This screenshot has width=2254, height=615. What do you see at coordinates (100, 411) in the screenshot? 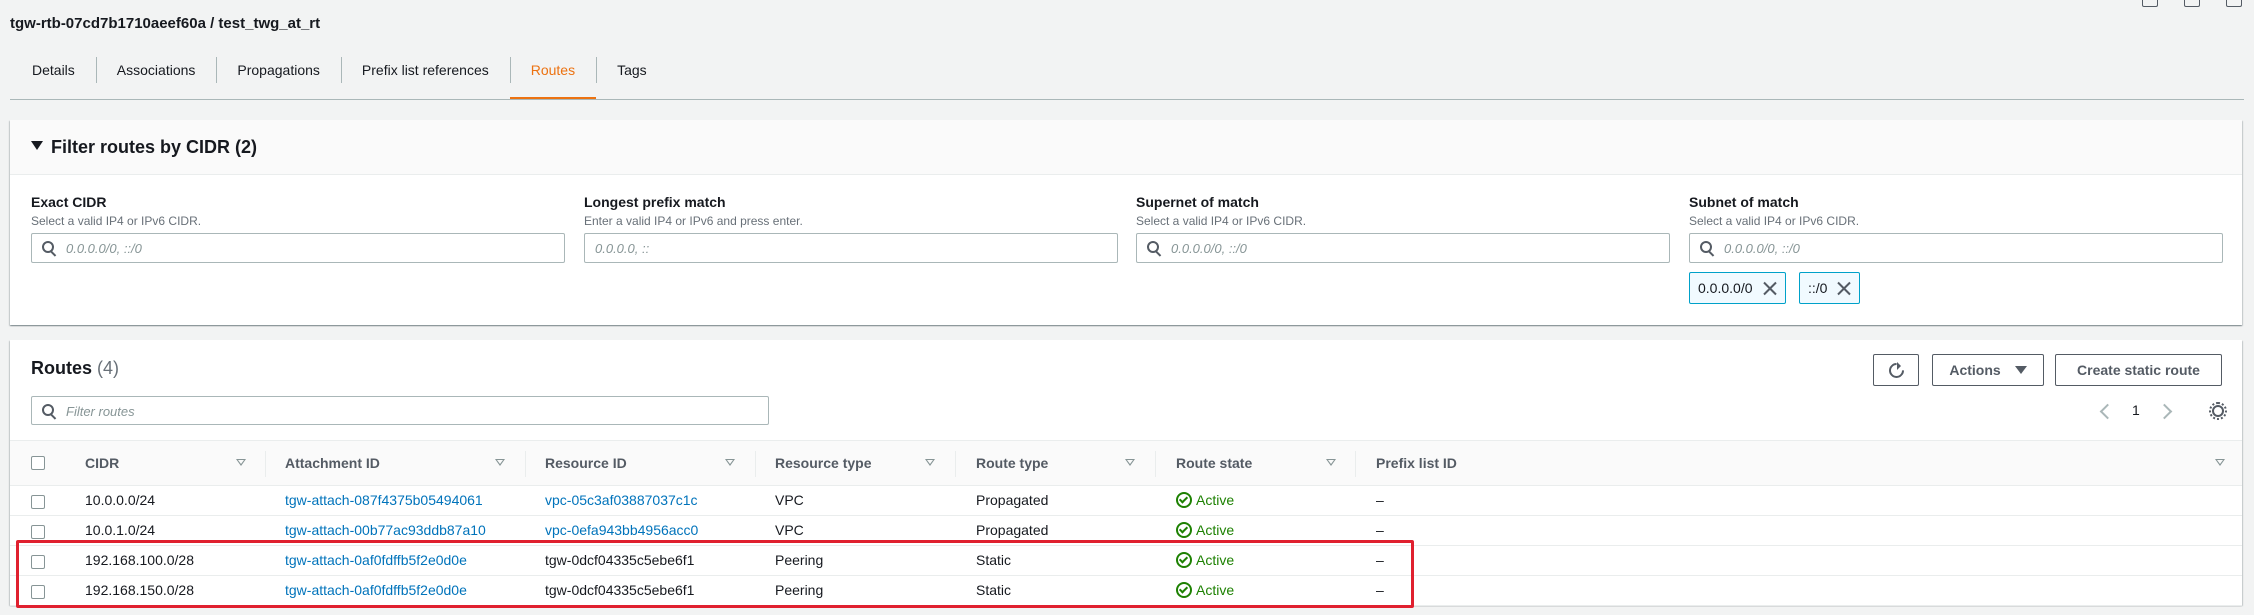
I see `placeholder: Filter routes` at bounding box center [100, 411].